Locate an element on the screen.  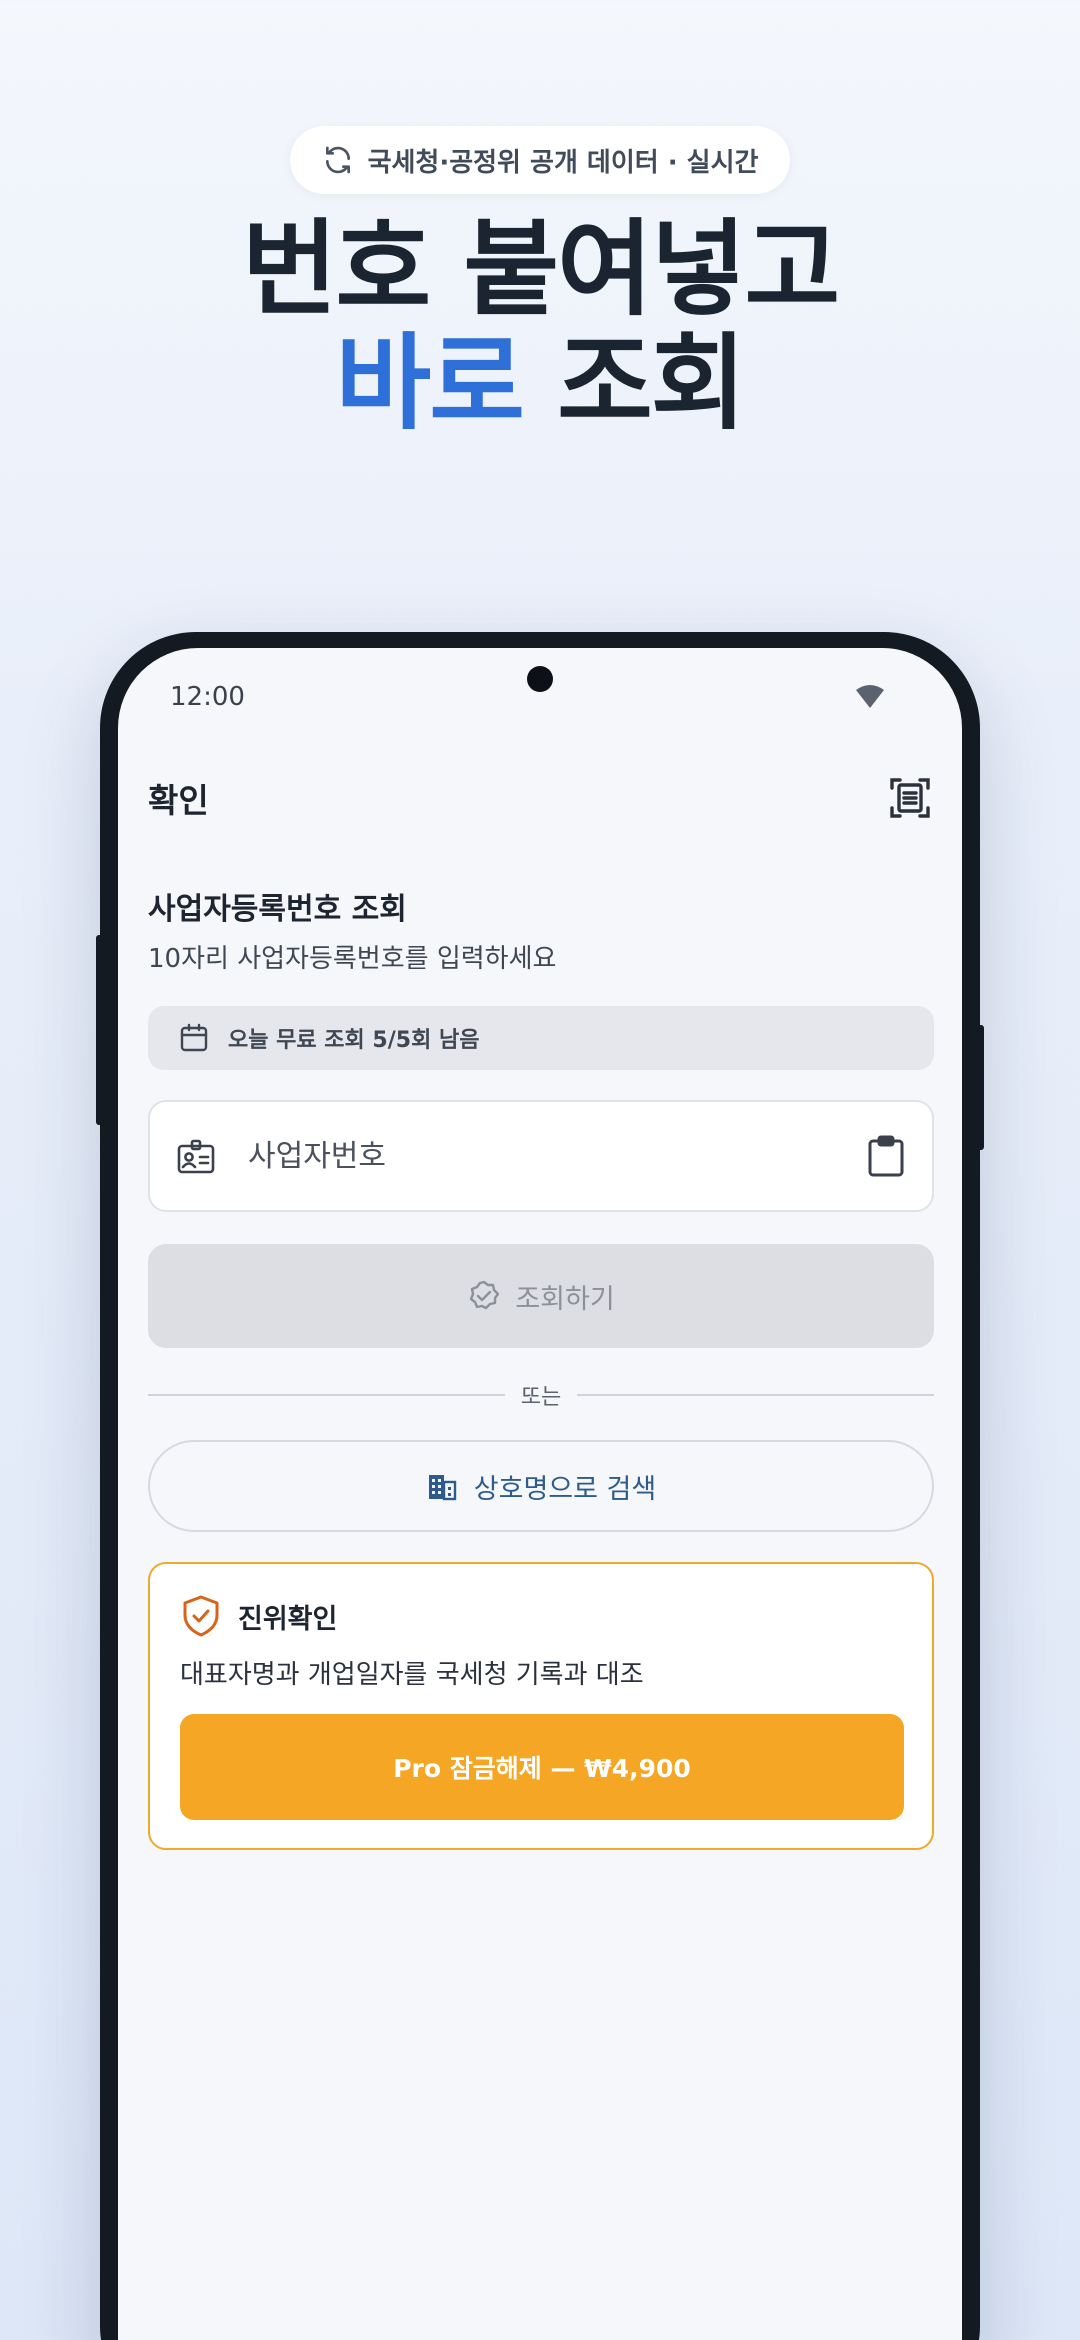
pro-card-description: 대표자명과 개업일자를 국세청 기록과 대조 is located at coordinates (412, 1675).